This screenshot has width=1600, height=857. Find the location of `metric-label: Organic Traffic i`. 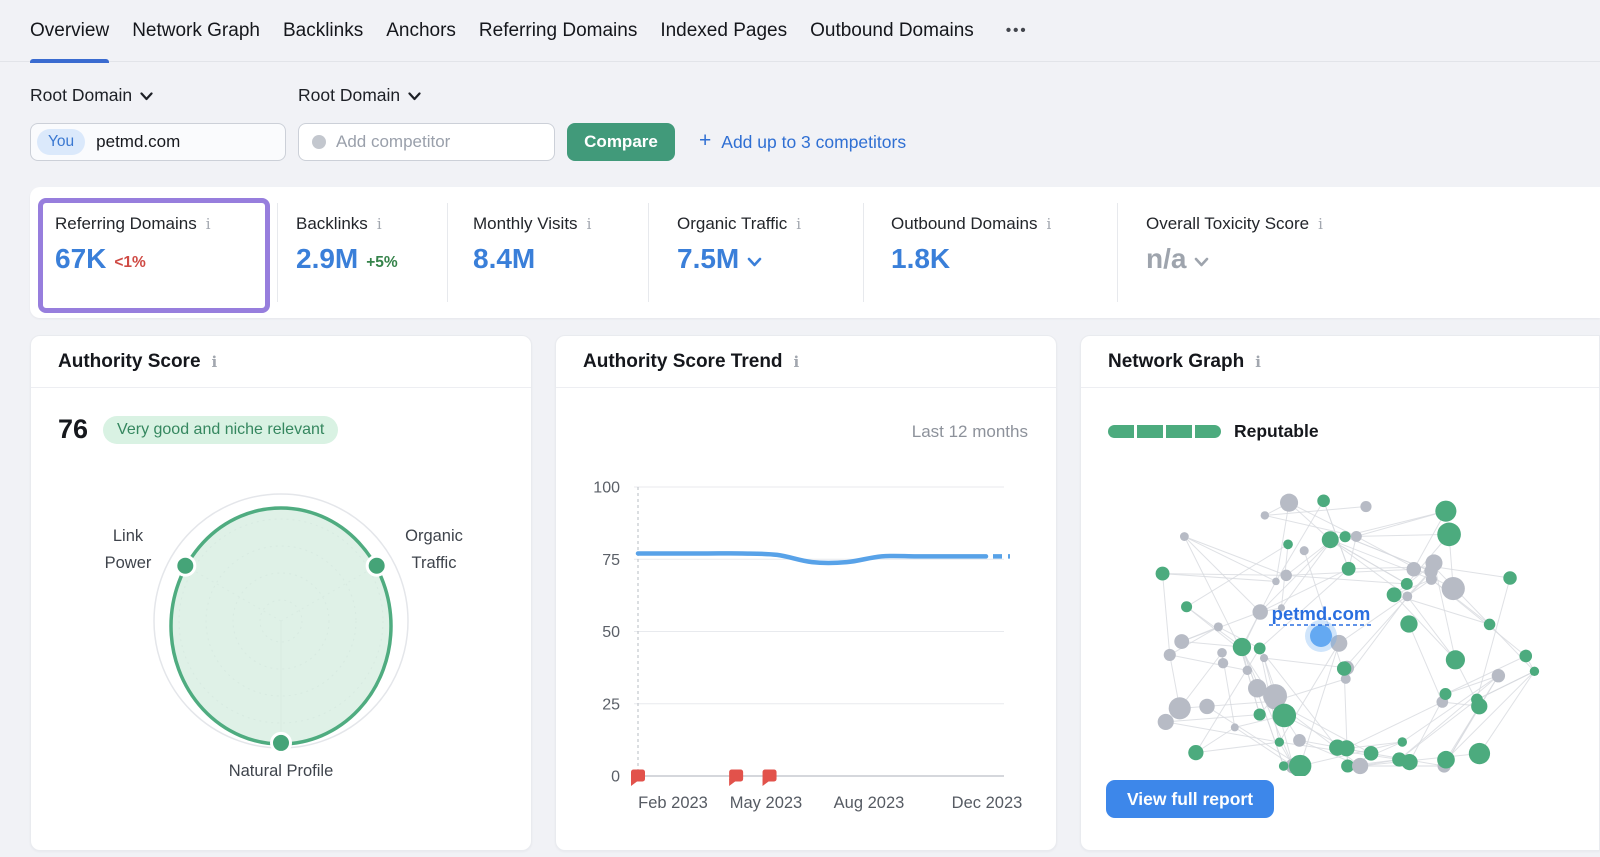

metric-label: Organic Traffic i is located at coordinates (739, 224).